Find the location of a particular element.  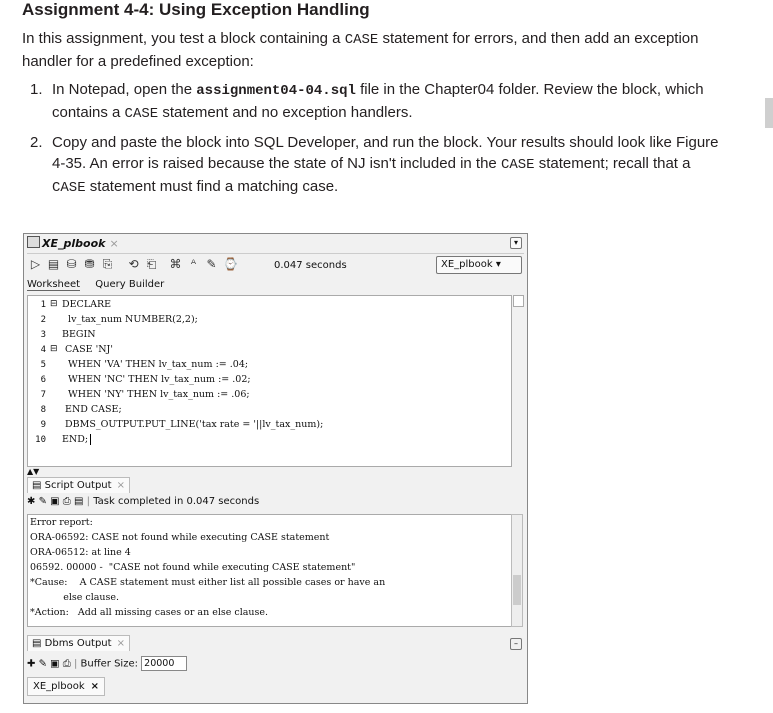

buffer-size-input: 20000 is located at coordinates (164, 663).